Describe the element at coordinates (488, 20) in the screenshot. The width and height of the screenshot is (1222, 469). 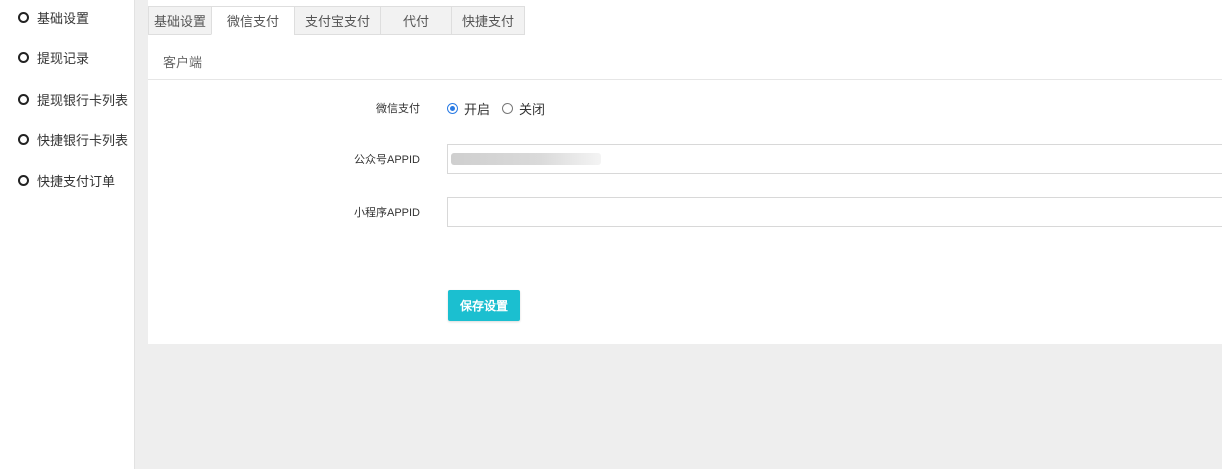
I see `tab-quick-pay: 快捷支付` at that location.